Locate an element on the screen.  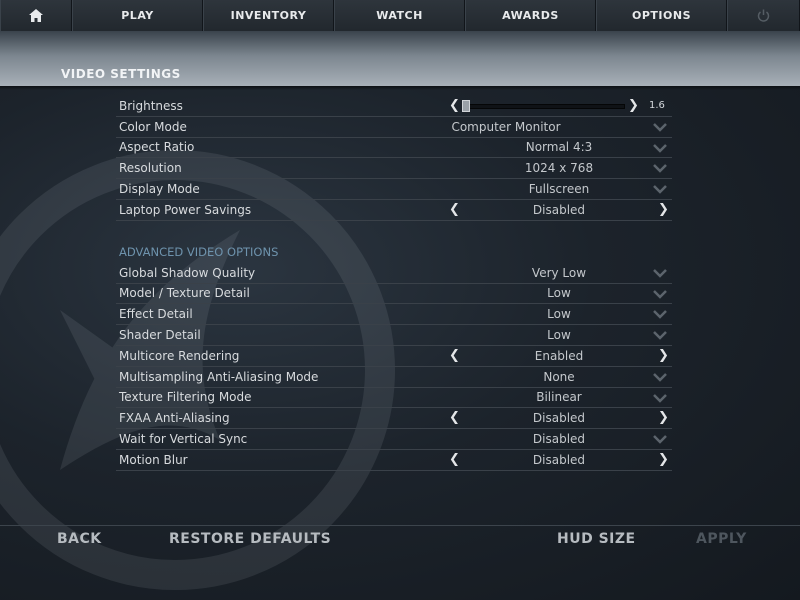
setting-label: Global Shadow Quality is located at coordinates (187, 272).